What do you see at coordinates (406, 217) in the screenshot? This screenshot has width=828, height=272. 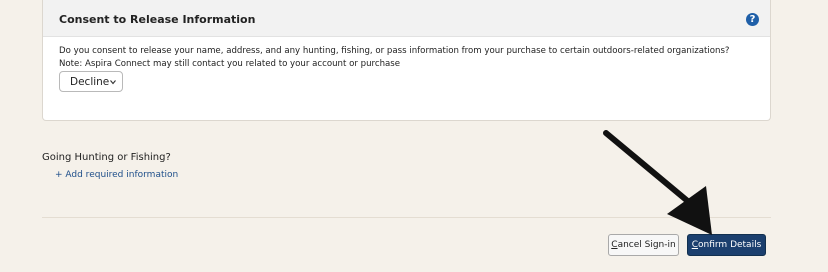 I see `footer-divider` at bounding box center [406, 217].